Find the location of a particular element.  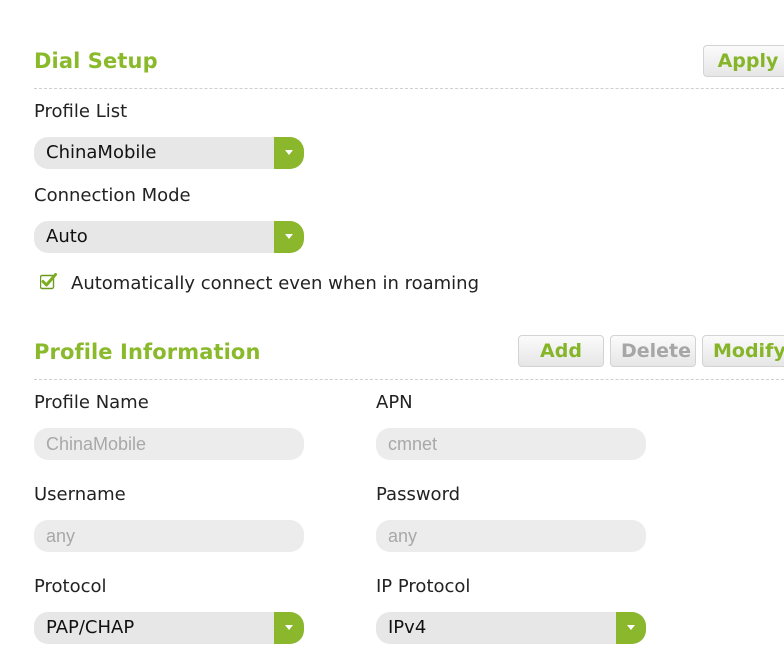

protocol-select: PAP/CHAP is located at coordinates (169, 628).